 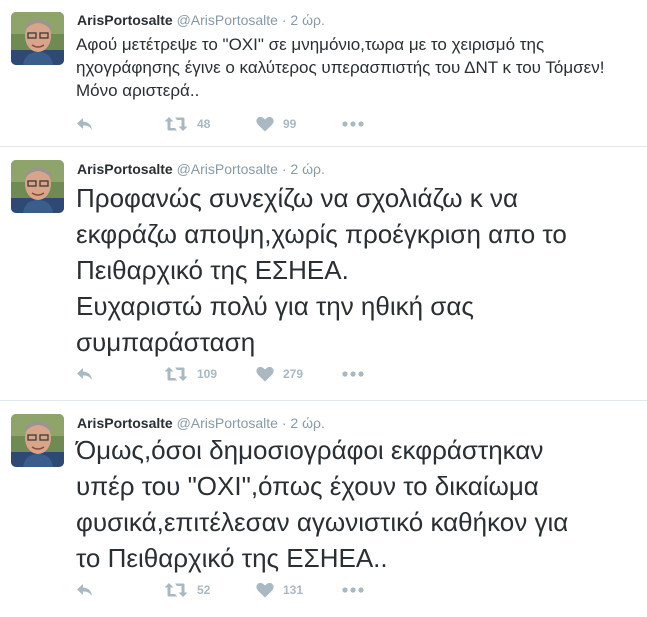 I want to click on tweet-text-line: φυσικά,επιτέλεσαν αγωνιστικό καθήκον για, so click(x=322, y=522).